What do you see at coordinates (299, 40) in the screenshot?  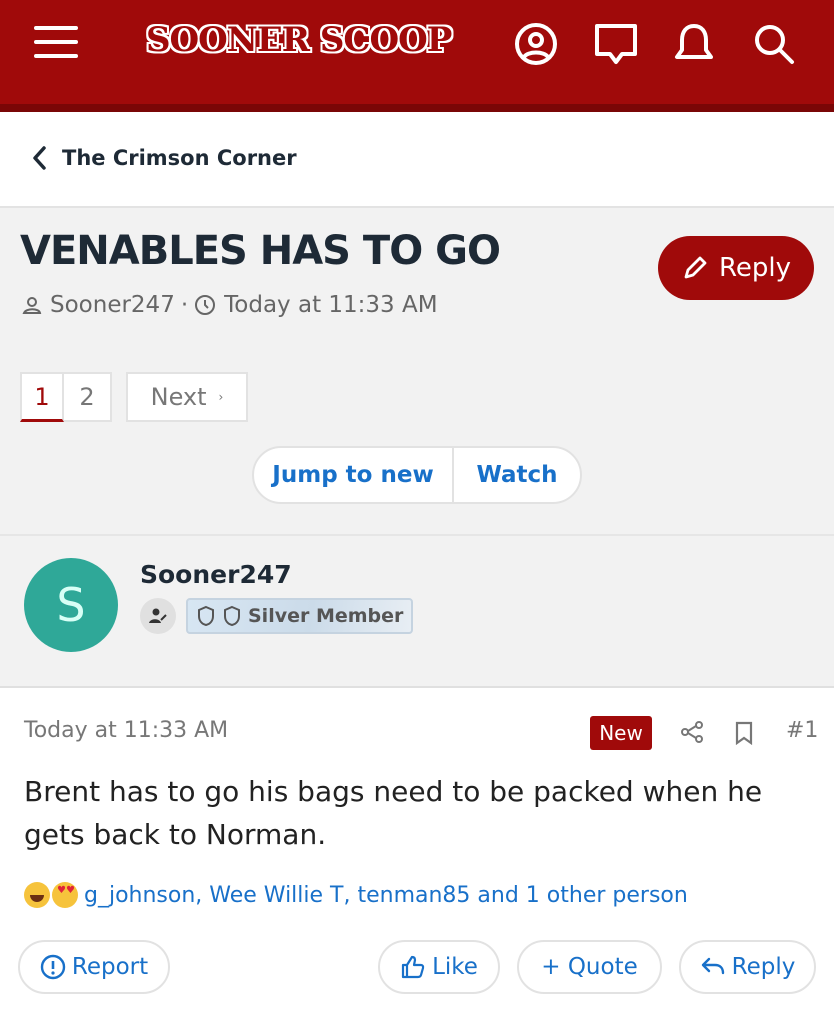 I see `site-logo: SOONER SCOOP` at bounding box center [299, 40].